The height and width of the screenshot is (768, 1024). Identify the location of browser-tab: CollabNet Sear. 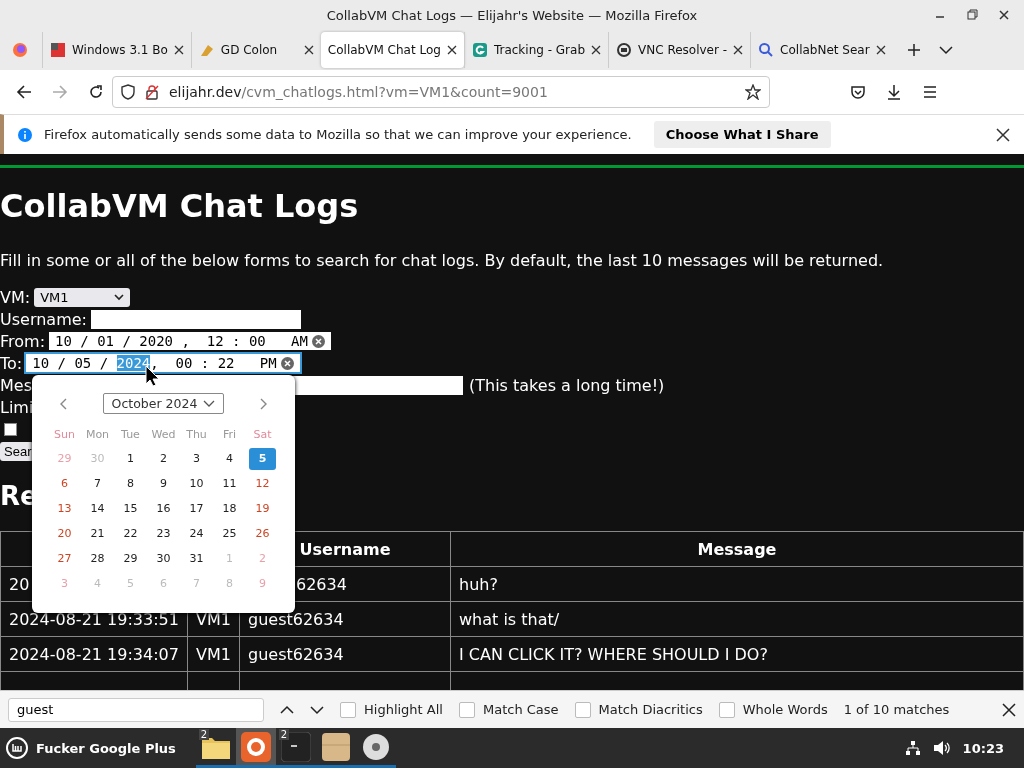
(821, 50).